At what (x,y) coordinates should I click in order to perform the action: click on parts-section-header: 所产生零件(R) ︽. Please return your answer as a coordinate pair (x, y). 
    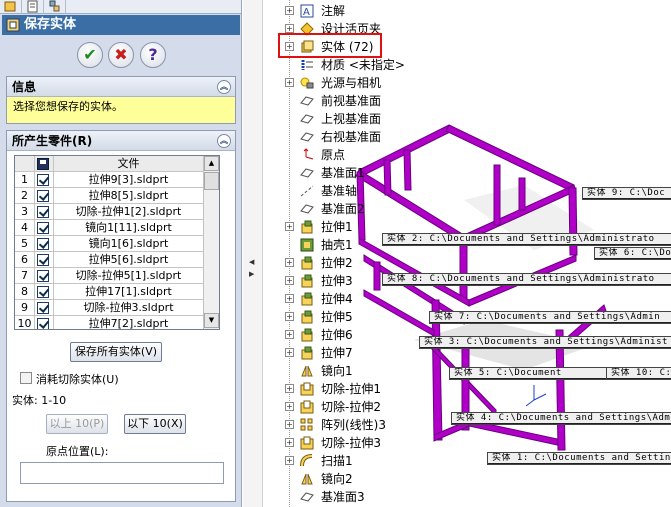
    Looking at the image, I should click on (121, 141).